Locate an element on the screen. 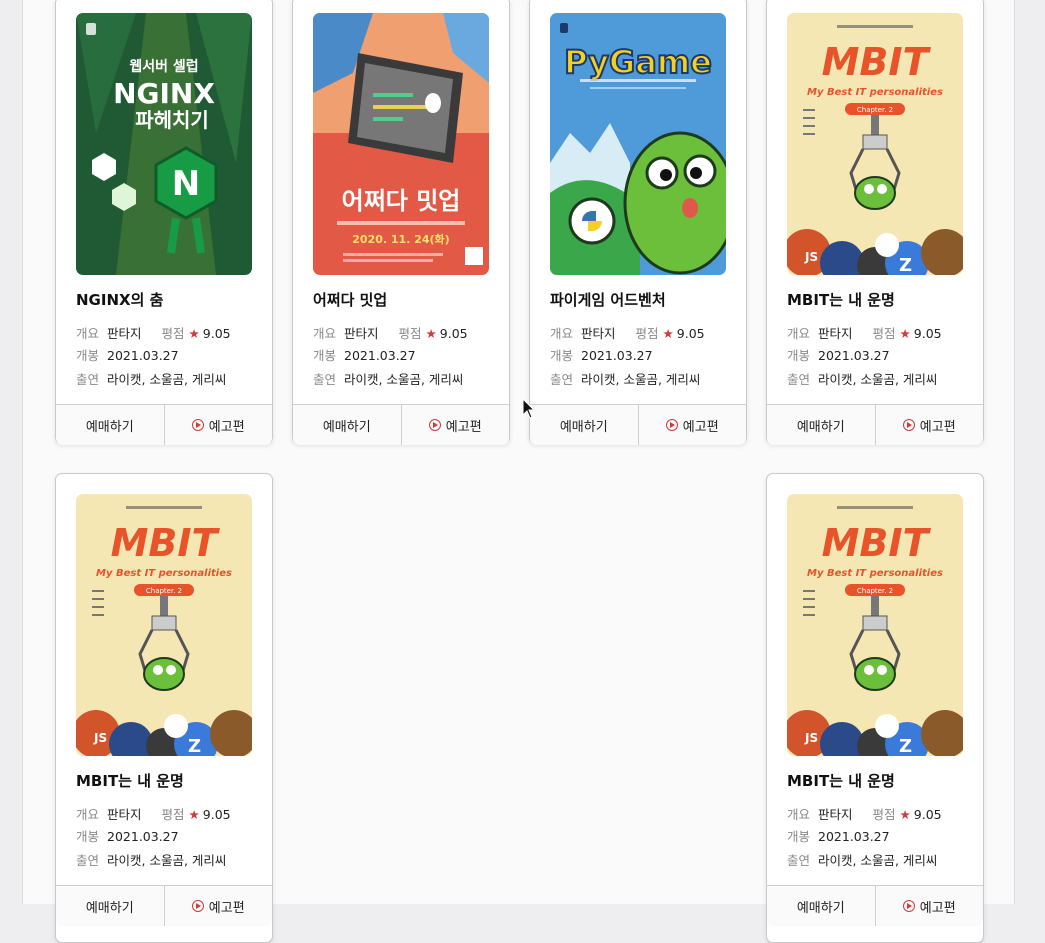  movie-poster: PyGame is located at coordinates (638, 144).